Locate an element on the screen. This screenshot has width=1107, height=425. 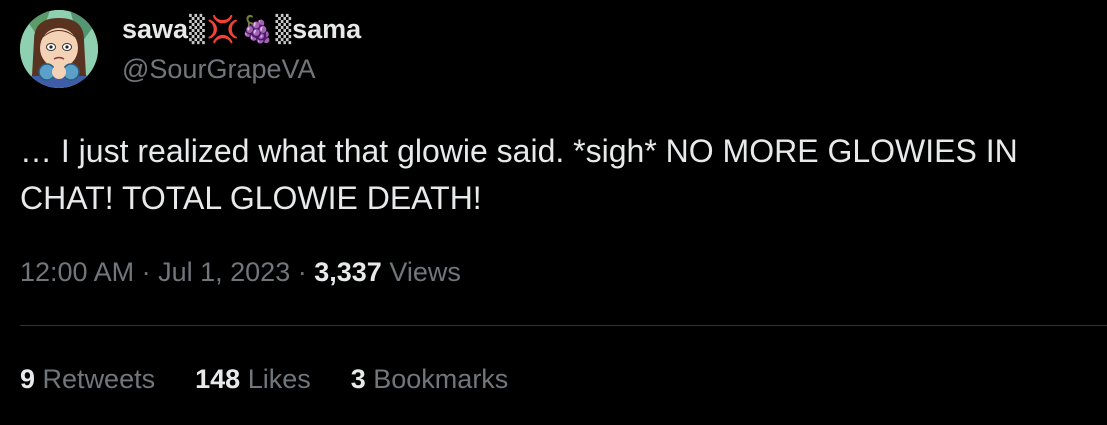
retweets-label: Retweets is located at coordinates (99, 379).